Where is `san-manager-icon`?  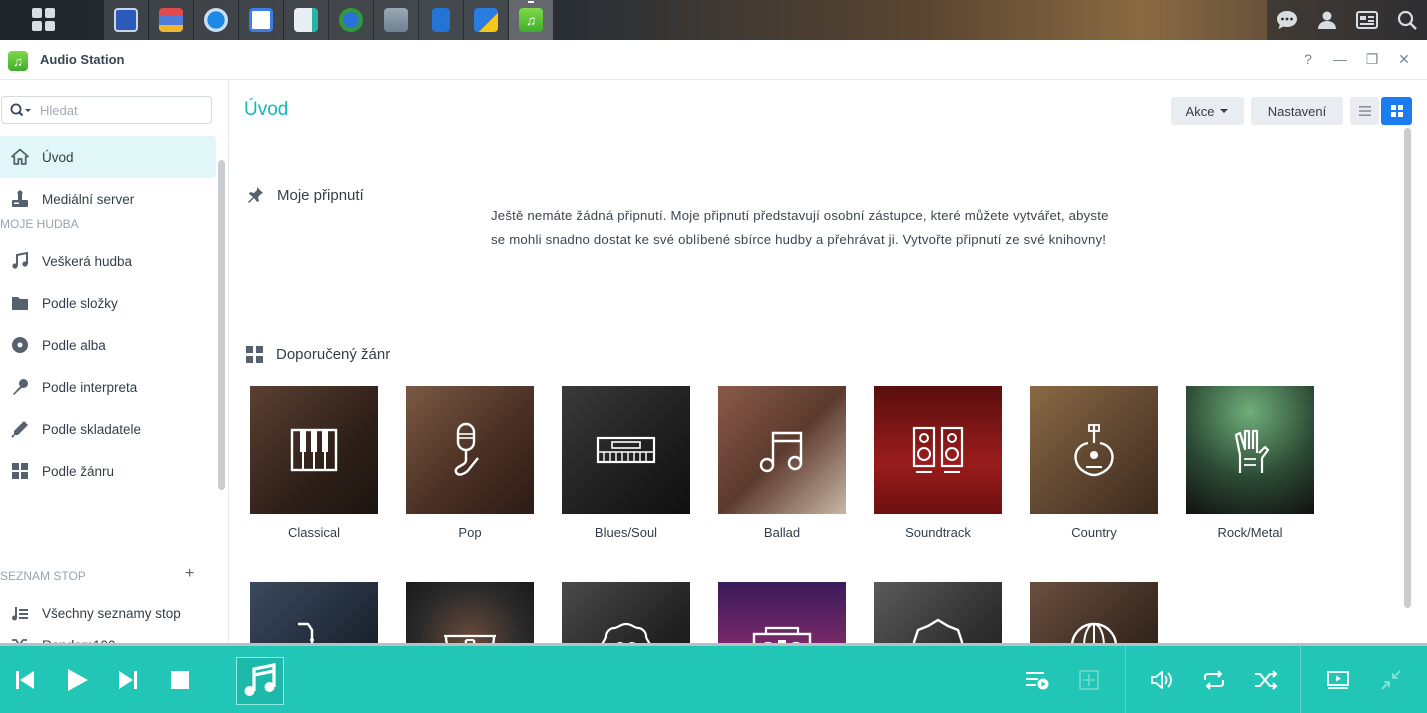
san-manager-icon is located at coordinates (396, 20).